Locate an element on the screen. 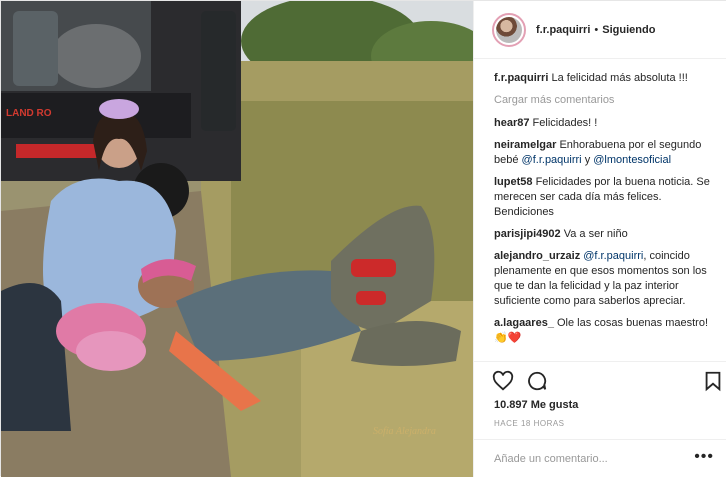 The image size is (726, 477). add-comment-input is located at coordinates (594, 459).